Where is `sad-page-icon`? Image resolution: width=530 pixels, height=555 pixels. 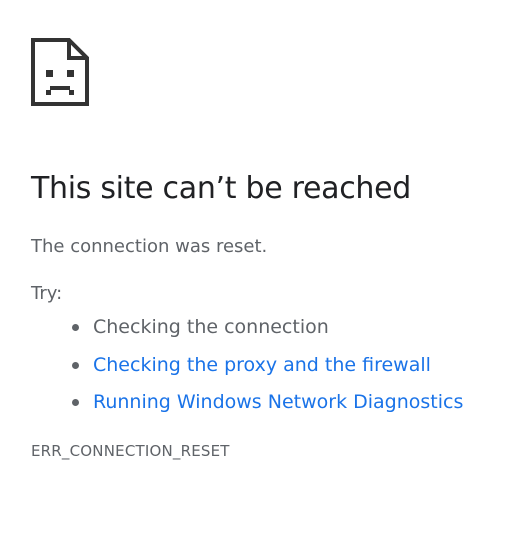
sad-page-icon is located at coordinates (60, 72).